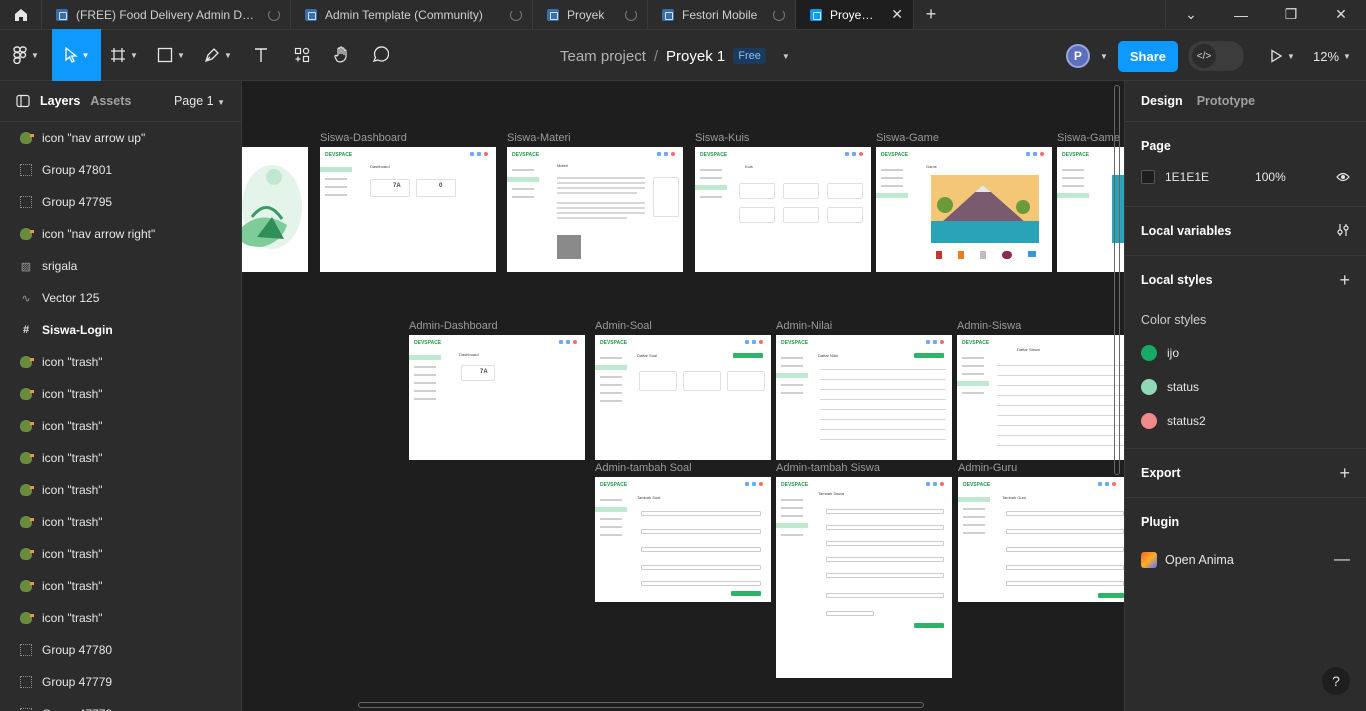 The image size is (1366, 711). I want to click on frame-label: Admin-tambah Soal, so click(643, 468).